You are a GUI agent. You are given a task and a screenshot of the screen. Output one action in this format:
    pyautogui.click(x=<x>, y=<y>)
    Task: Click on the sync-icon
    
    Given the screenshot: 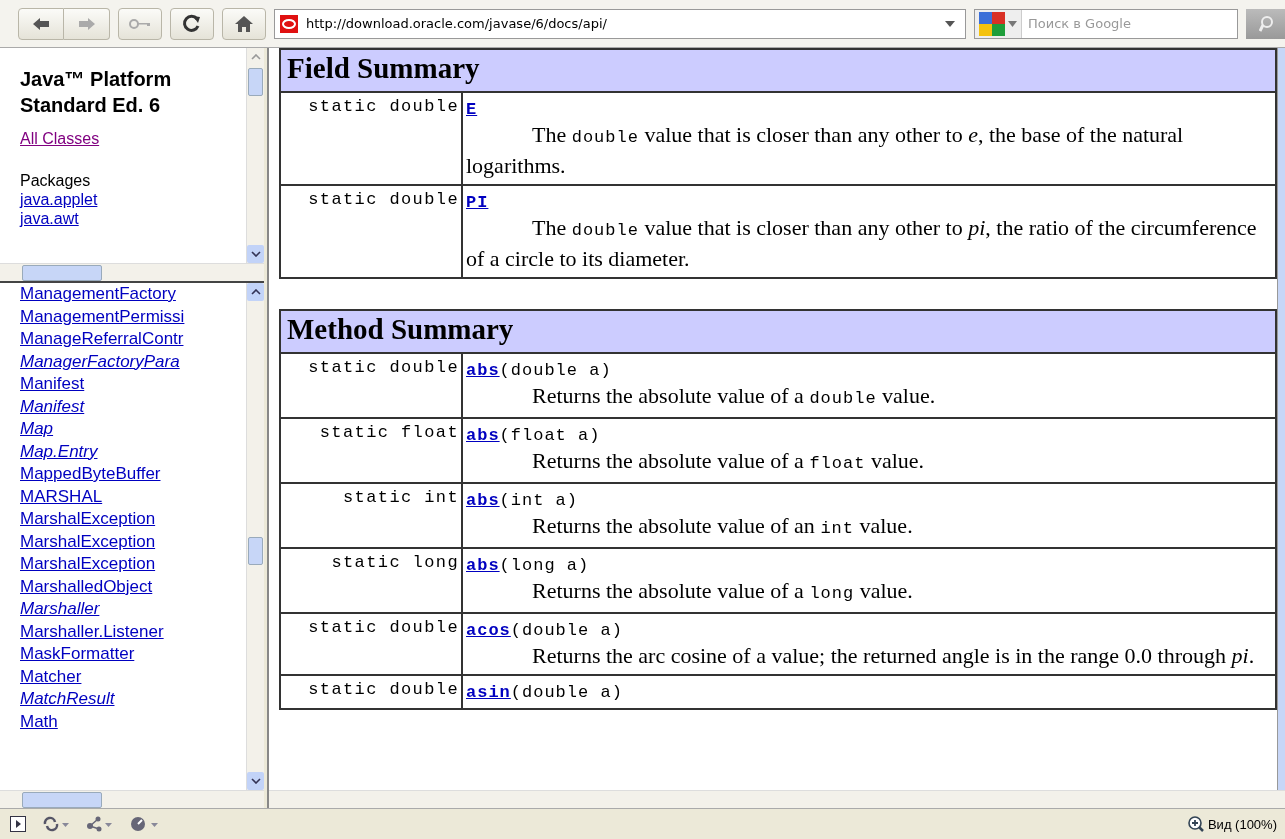 What is the action you would take?
    pyautogui.click(x=56, y=824)
    